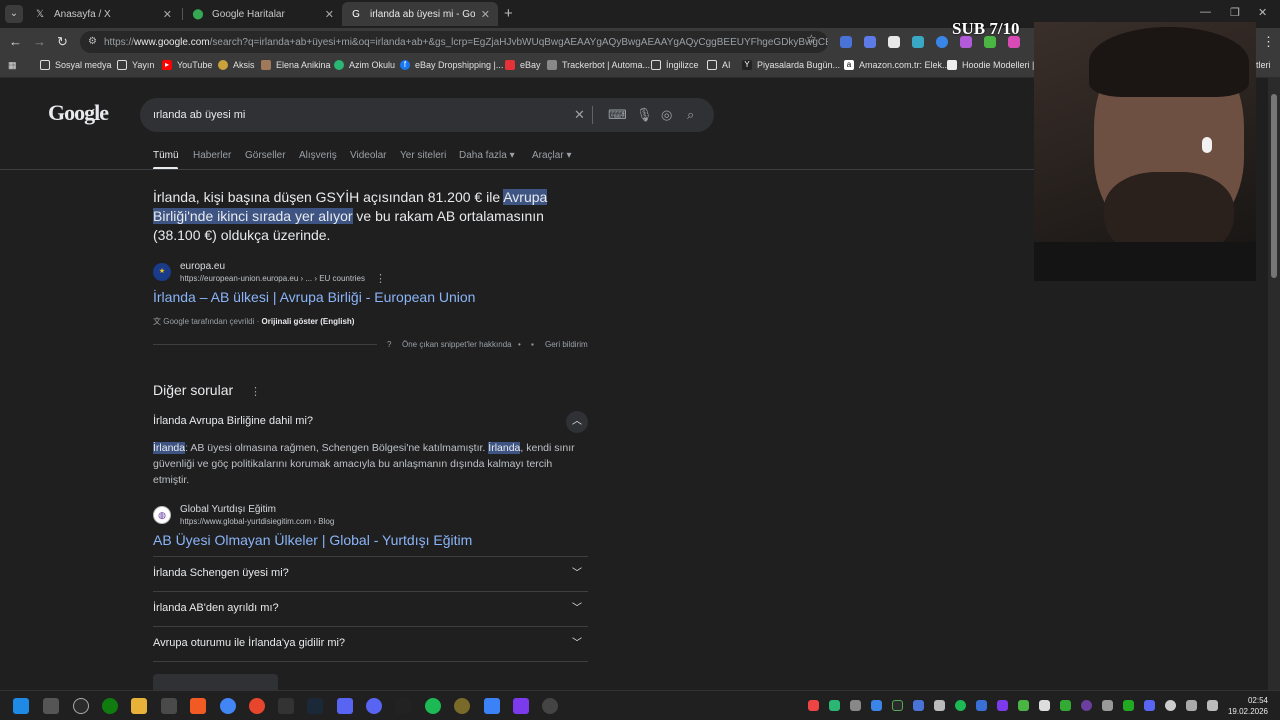  I want to click on bookmark-aksis: Aksis, so click(236, 65).